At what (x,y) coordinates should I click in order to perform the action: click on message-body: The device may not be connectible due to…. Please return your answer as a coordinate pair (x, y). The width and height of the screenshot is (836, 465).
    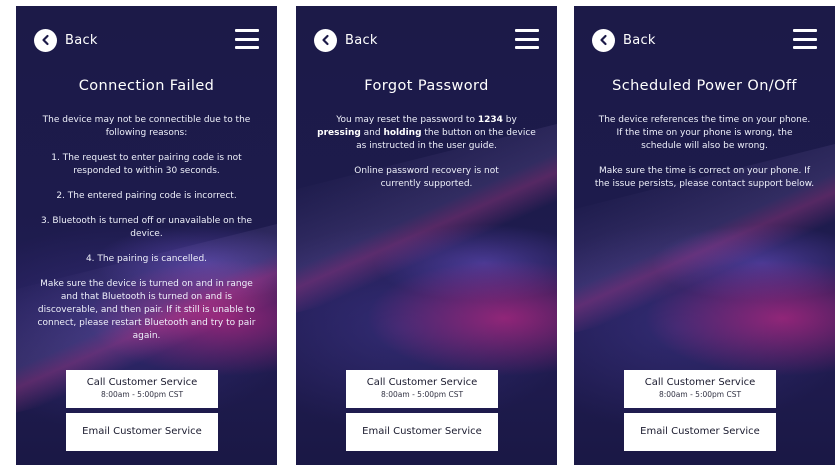
    Looking at the image, I should click on (146, 234).